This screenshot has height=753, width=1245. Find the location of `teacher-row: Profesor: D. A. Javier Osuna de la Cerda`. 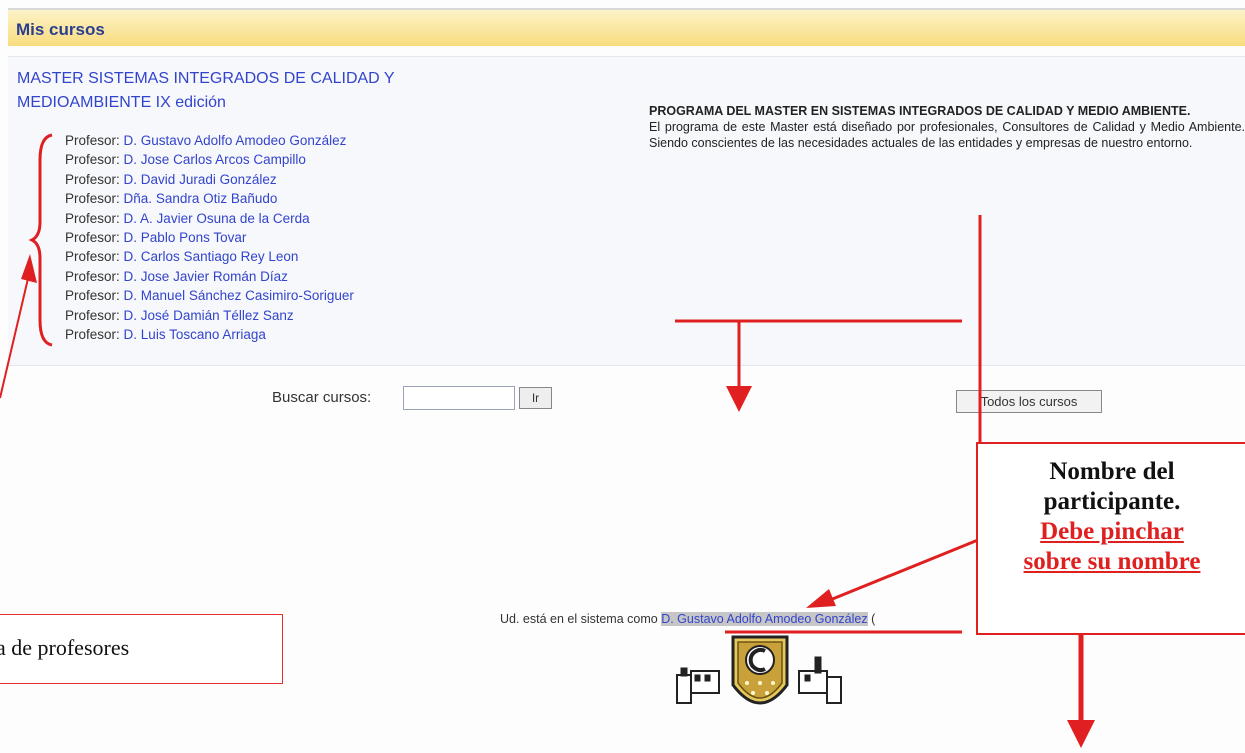

teacher-row: Profesor: D. A. Javier Osuna de la Cerda is located at coordinates (275, 218).